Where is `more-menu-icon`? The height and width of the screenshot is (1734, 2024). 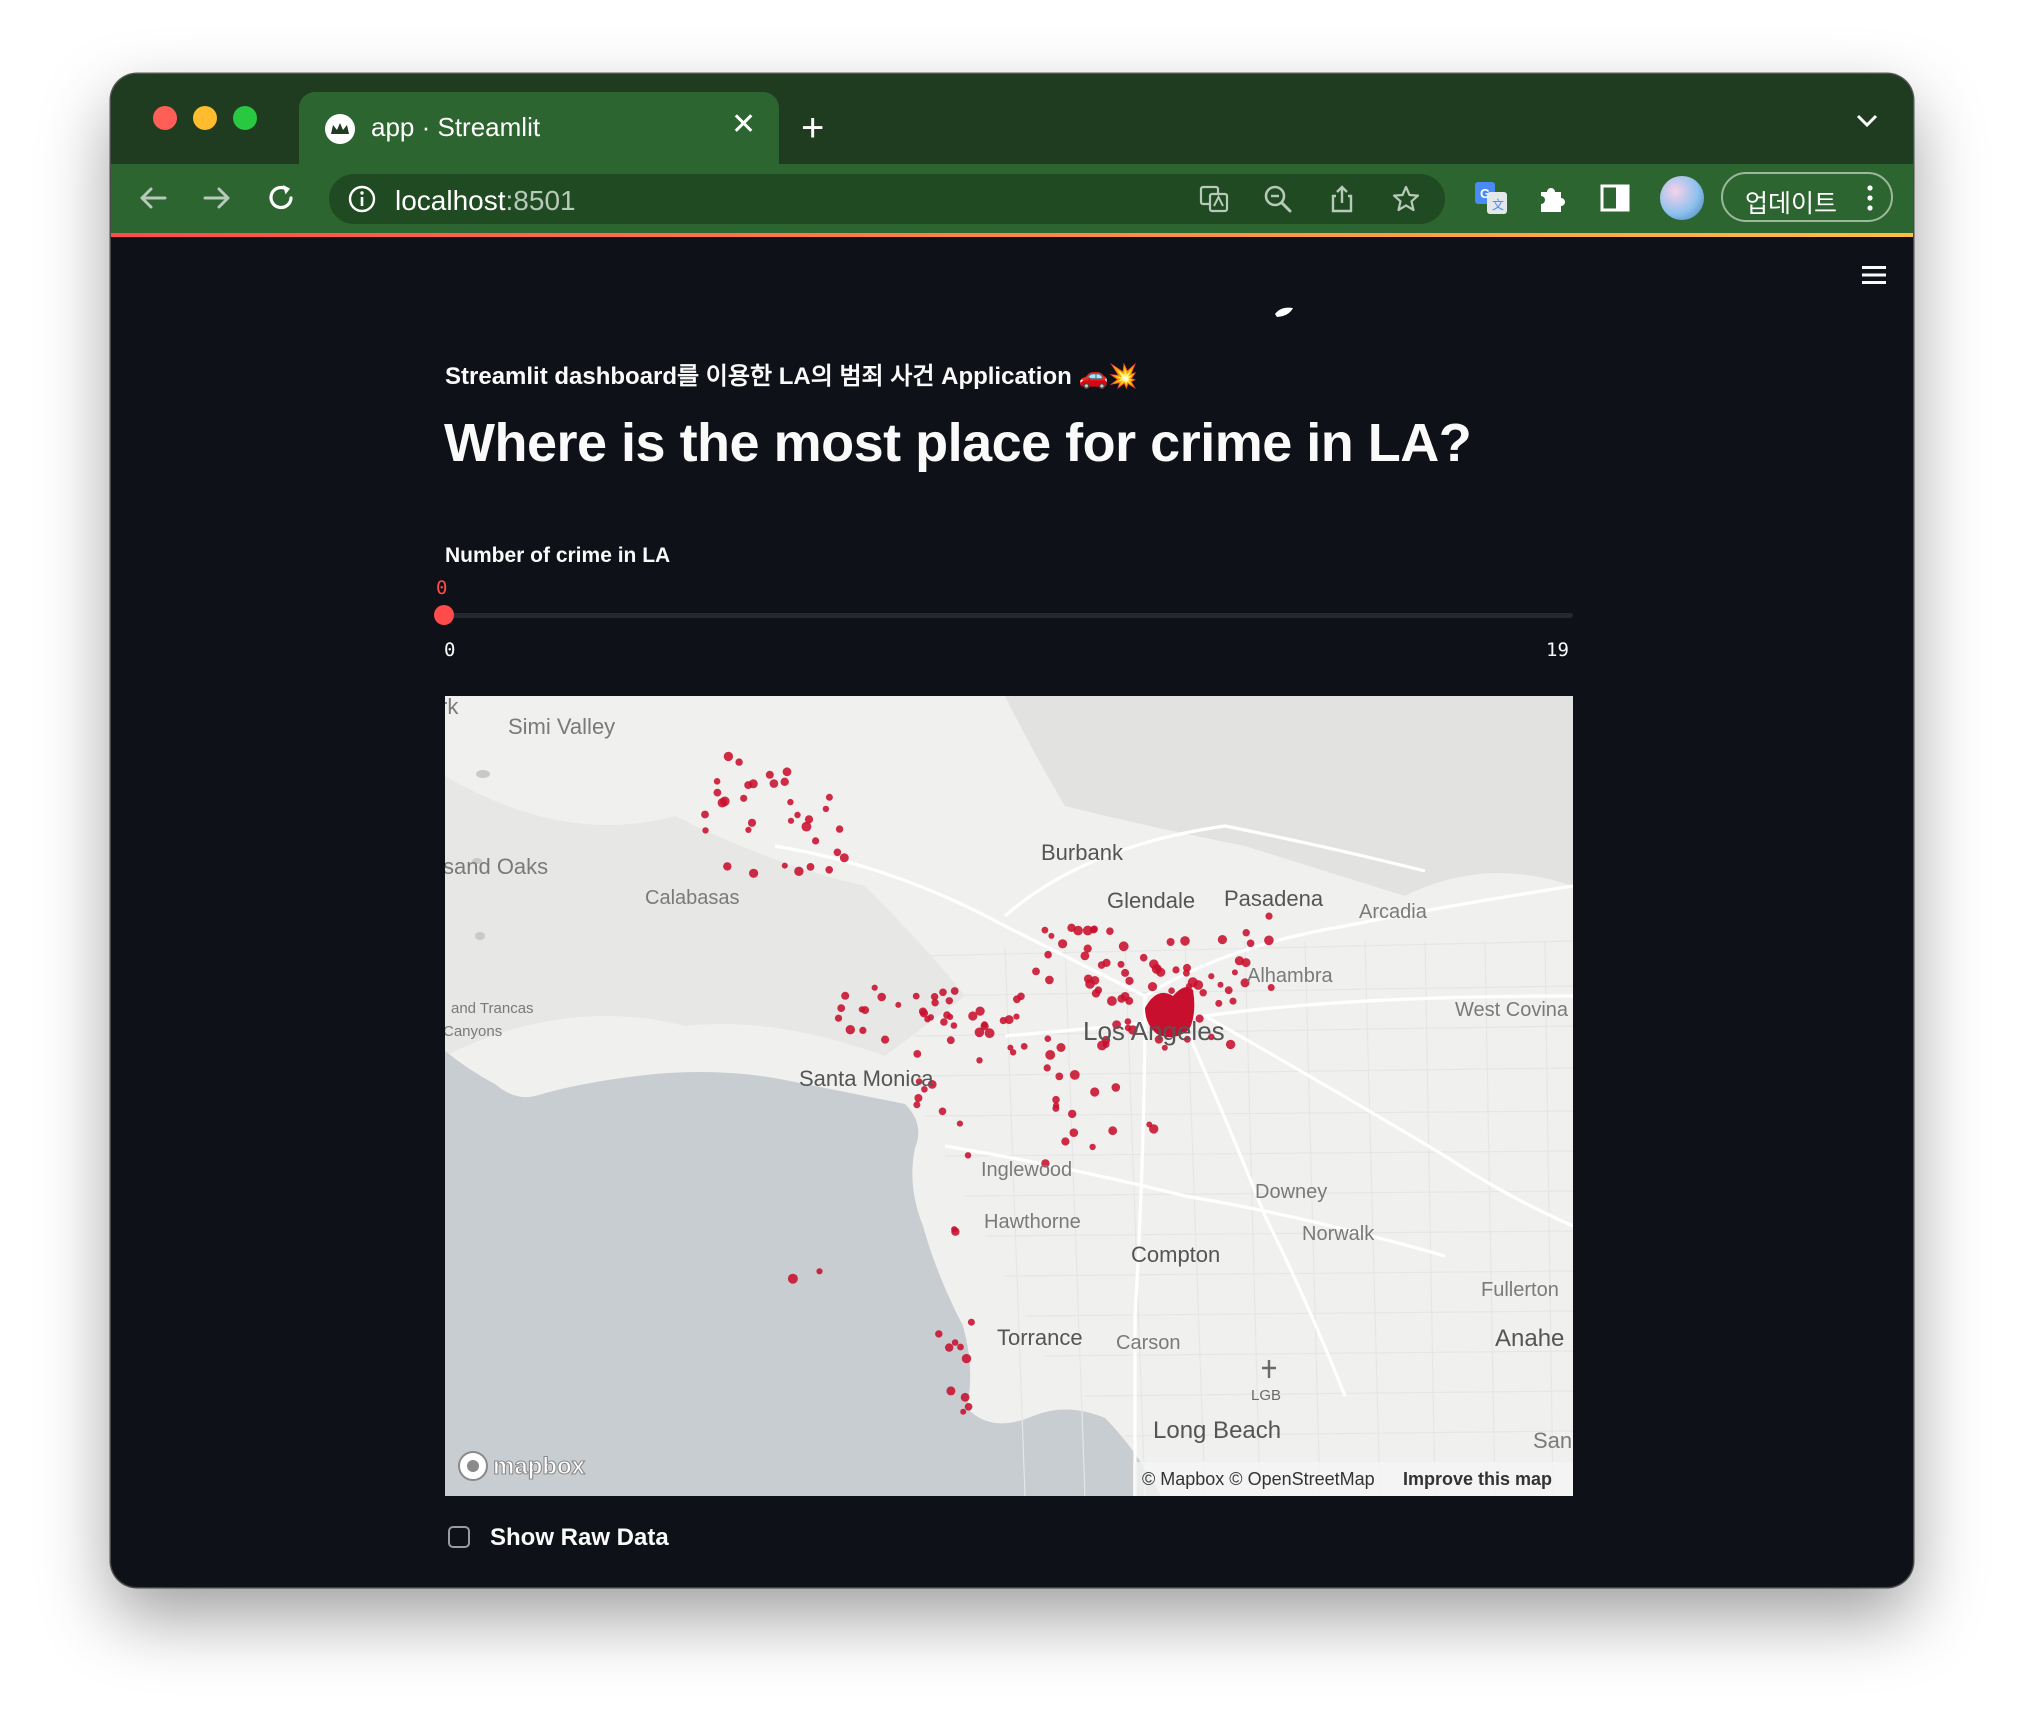 more-menu-icon is located at coordinates (1870, 198).